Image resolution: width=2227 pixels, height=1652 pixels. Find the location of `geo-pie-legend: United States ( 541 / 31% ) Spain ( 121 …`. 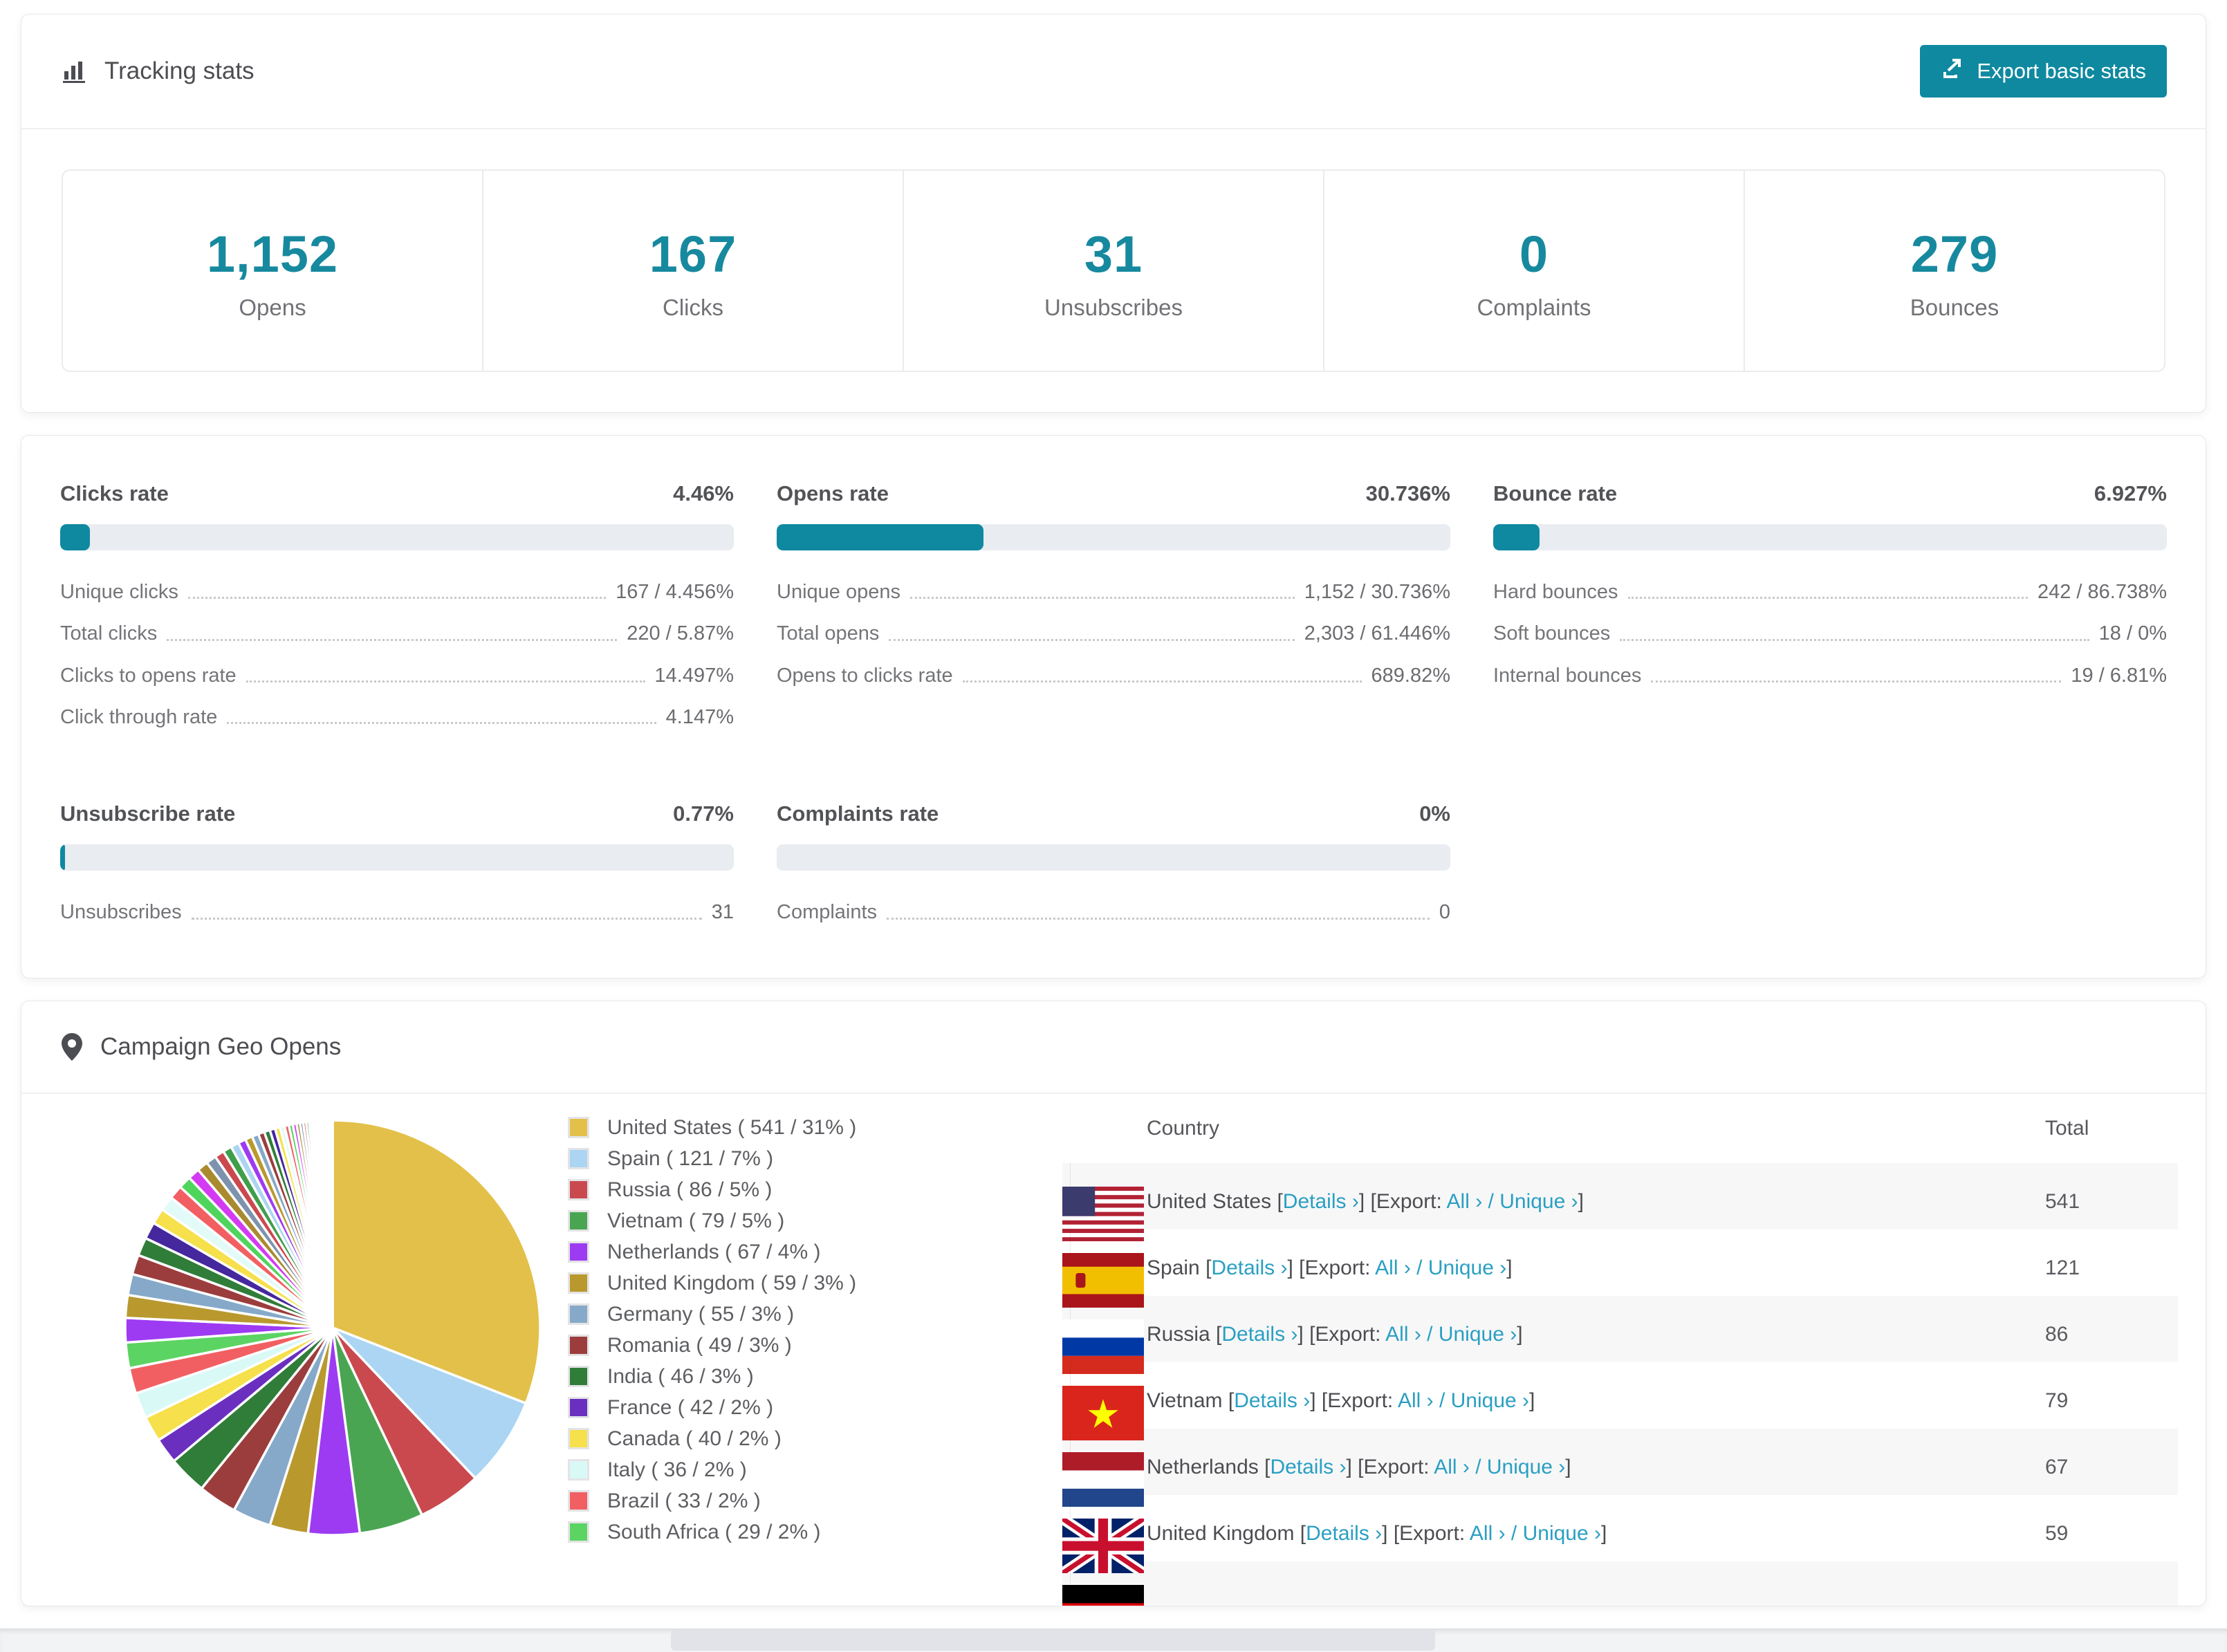

geo-pie-legend: United States ( 541 / 31% ) Spain ( 121 … is located at coordinates (815, 1350).